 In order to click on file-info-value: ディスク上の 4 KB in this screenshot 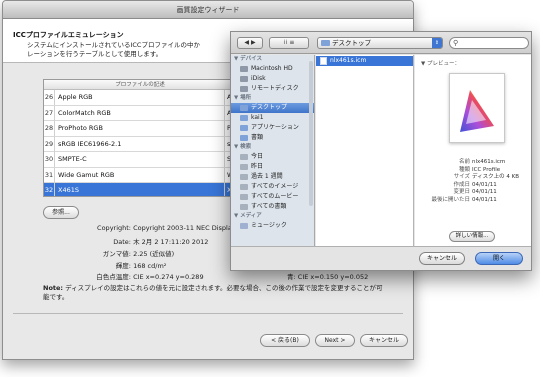, I will do `click(495, 177)`.